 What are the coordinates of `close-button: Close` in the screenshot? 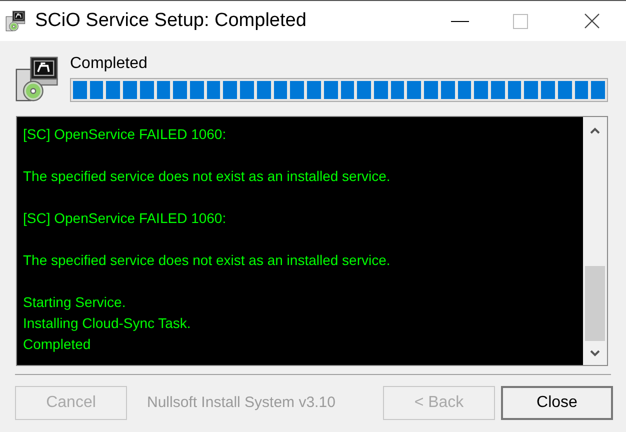 It's located at (557, 403).